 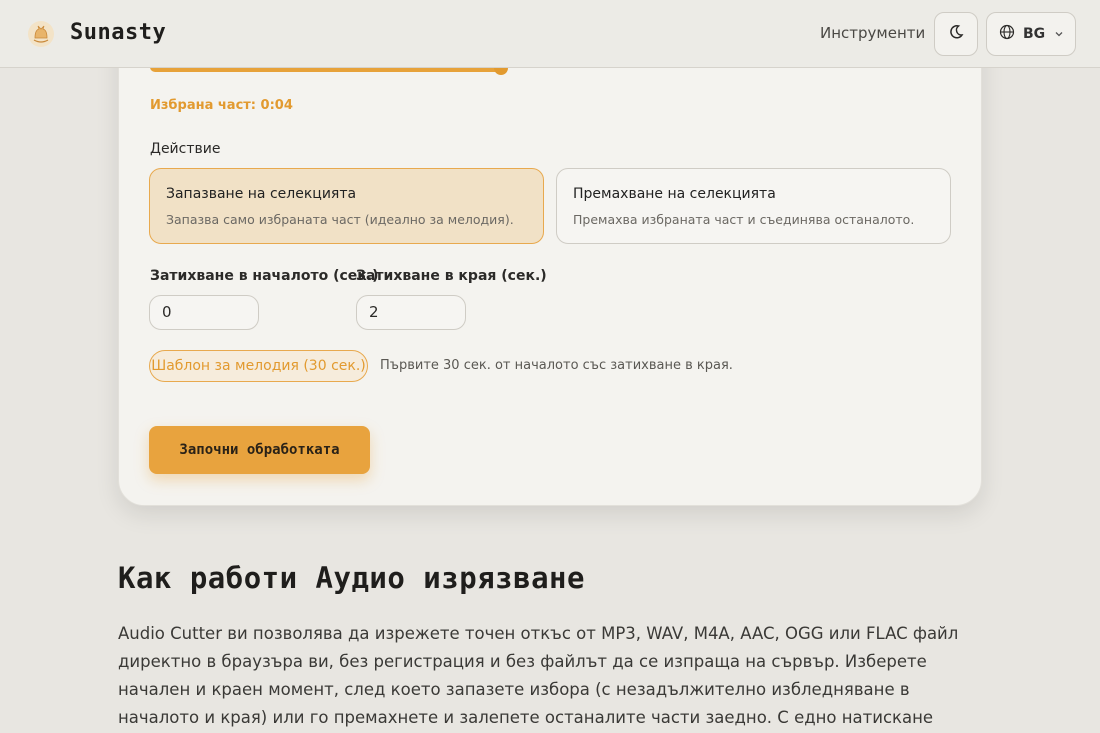 I want to click on start-processing-button: Започни обработката, so click(x=259, y=450).